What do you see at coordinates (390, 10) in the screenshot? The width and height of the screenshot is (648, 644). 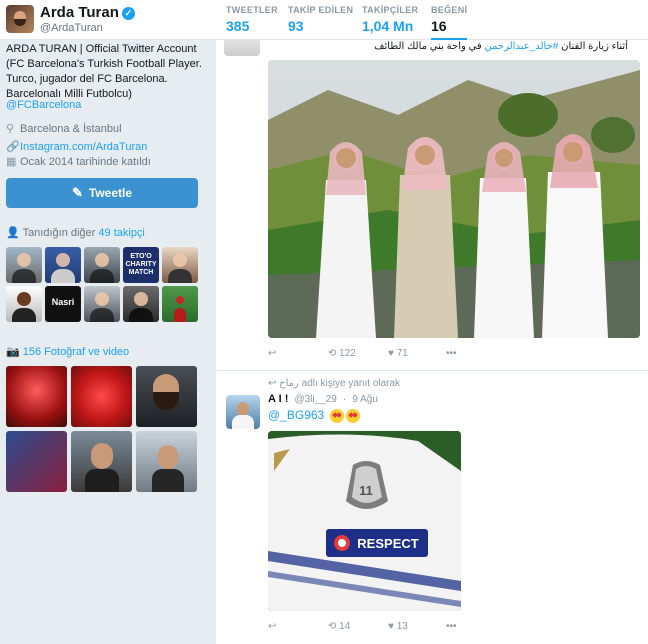 I see `stat-label: TAKİPÇİLER` at bounding box center [390, 10].